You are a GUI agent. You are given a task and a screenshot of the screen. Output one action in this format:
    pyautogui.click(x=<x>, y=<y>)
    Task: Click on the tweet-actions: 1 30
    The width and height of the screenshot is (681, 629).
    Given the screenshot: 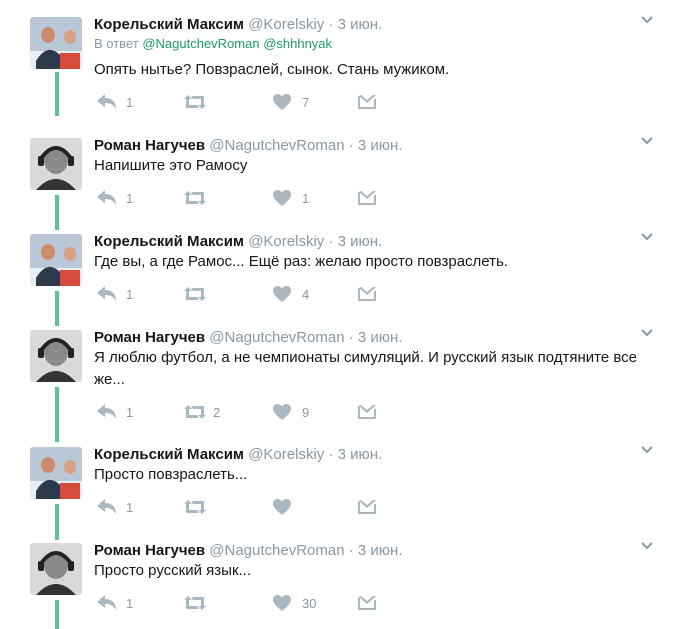 What is the action you would take?
    pyautogui.click(x=244, y=604)
    